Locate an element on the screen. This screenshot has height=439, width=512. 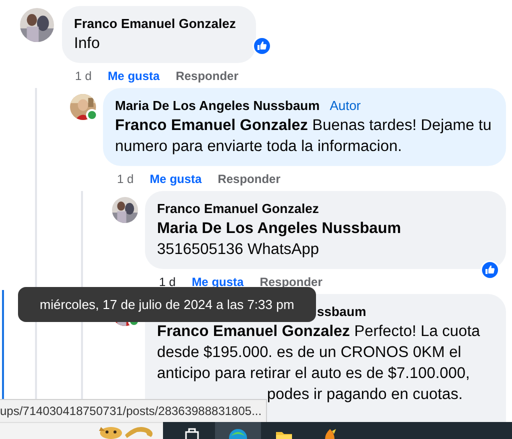
author-label: Autor is located at coordinates (345, 106).